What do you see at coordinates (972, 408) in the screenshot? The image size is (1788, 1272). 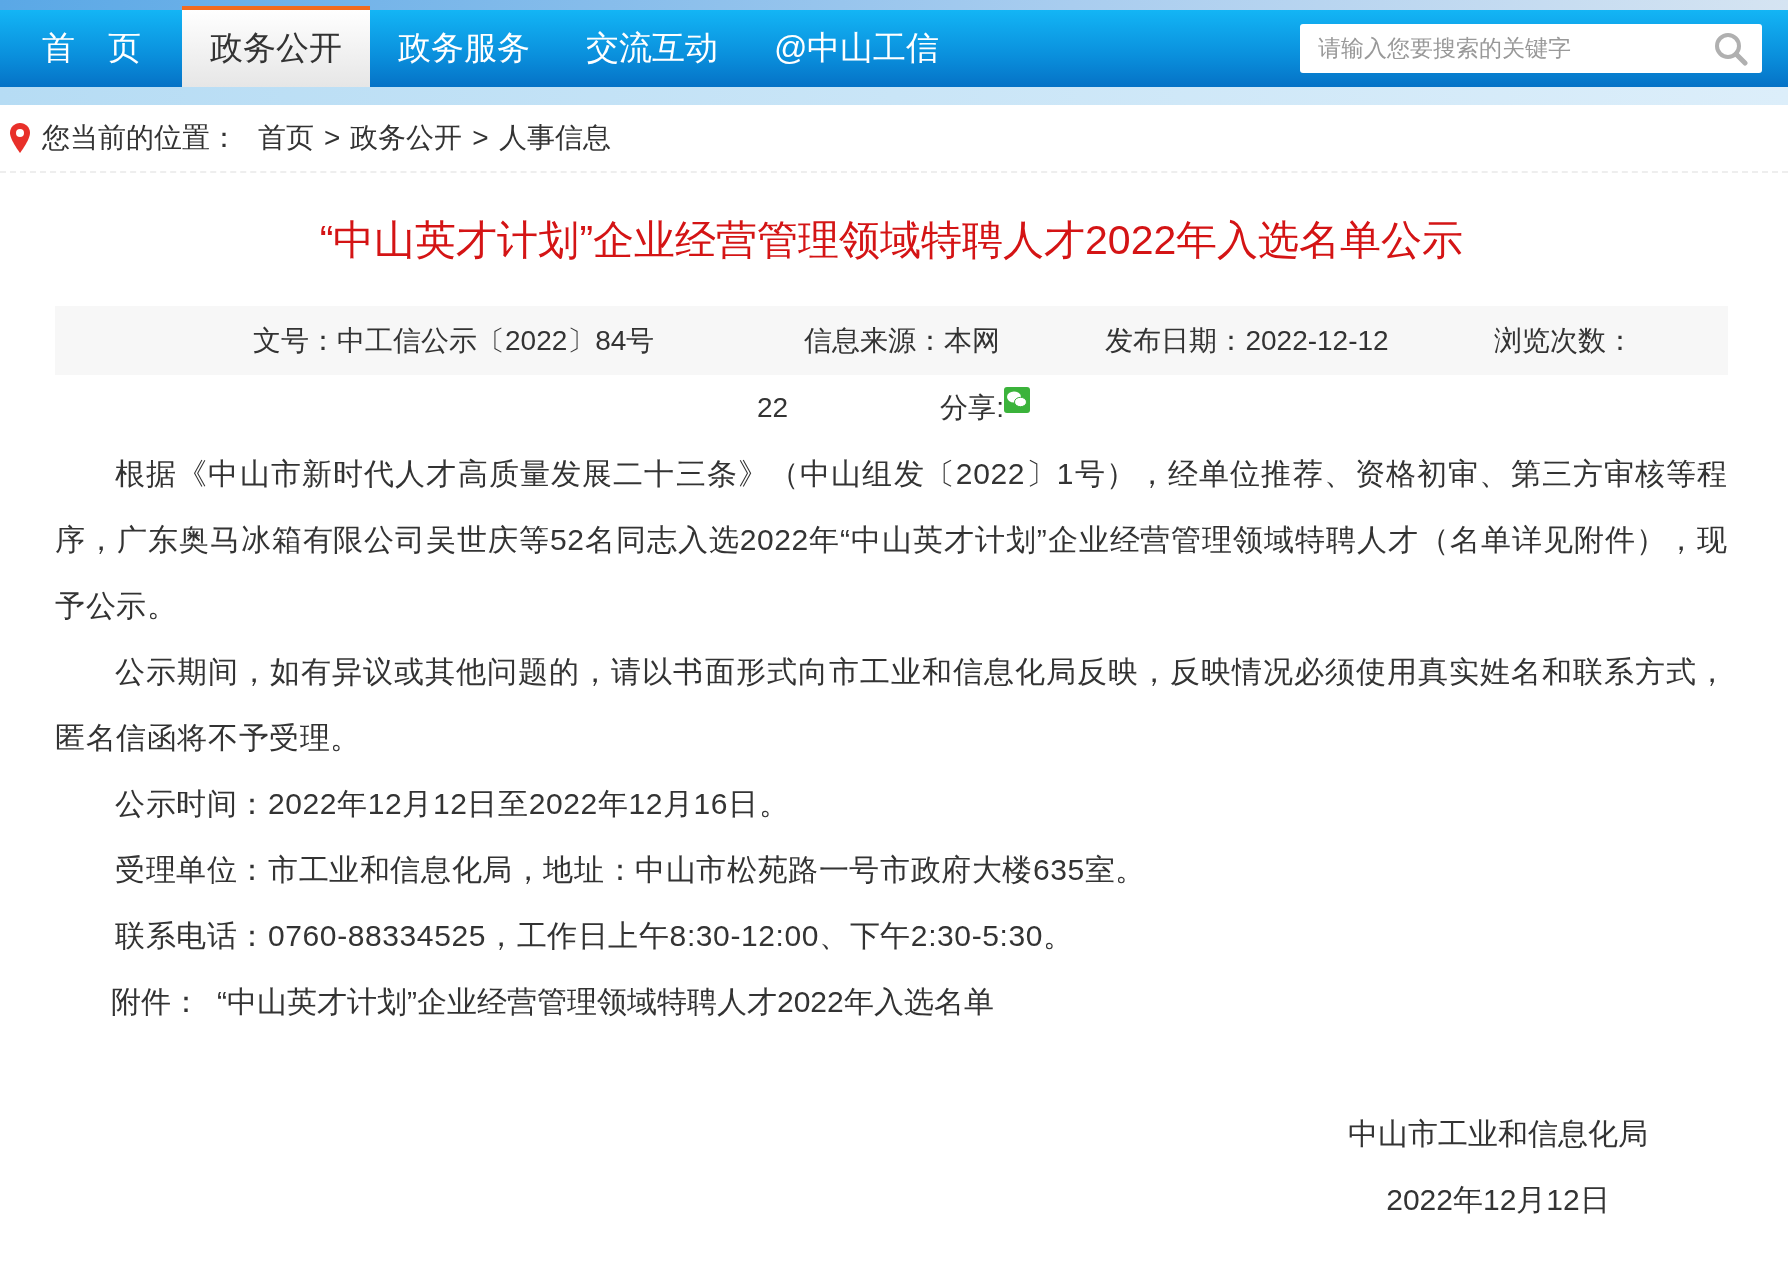 I see `share-label: 分享:` at bounding box center [972, 408].